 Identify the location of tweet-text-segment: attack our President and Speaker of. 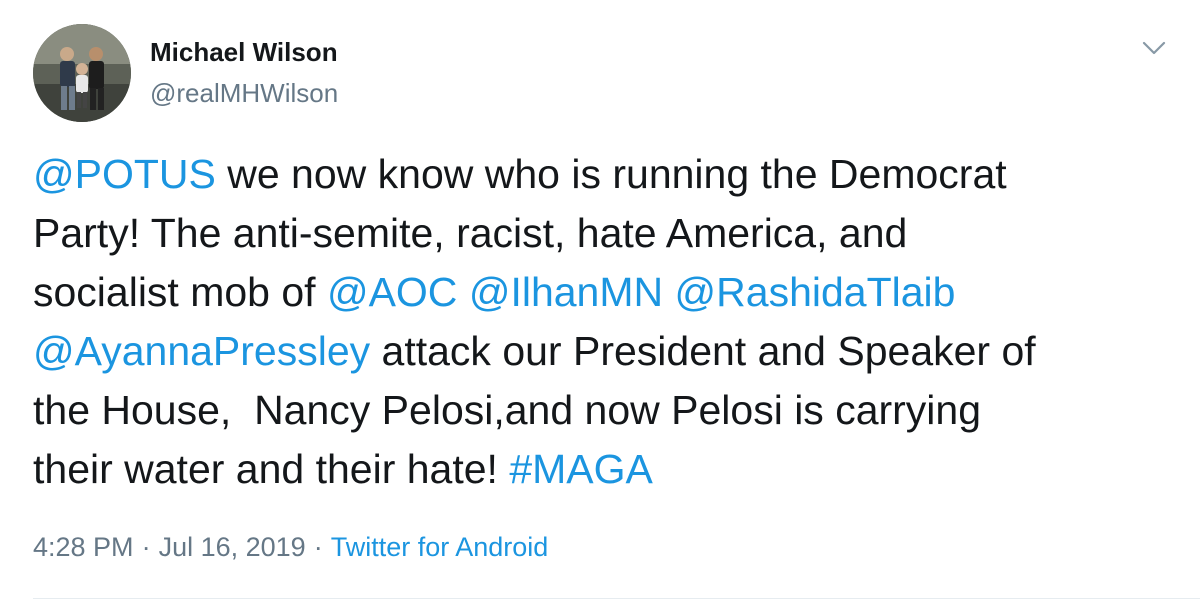
(703, 351).